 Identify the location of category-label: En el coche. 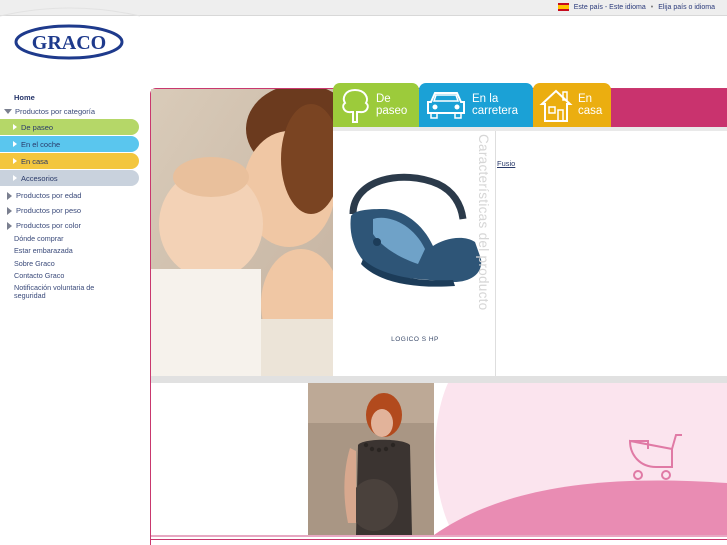
(41, 144).